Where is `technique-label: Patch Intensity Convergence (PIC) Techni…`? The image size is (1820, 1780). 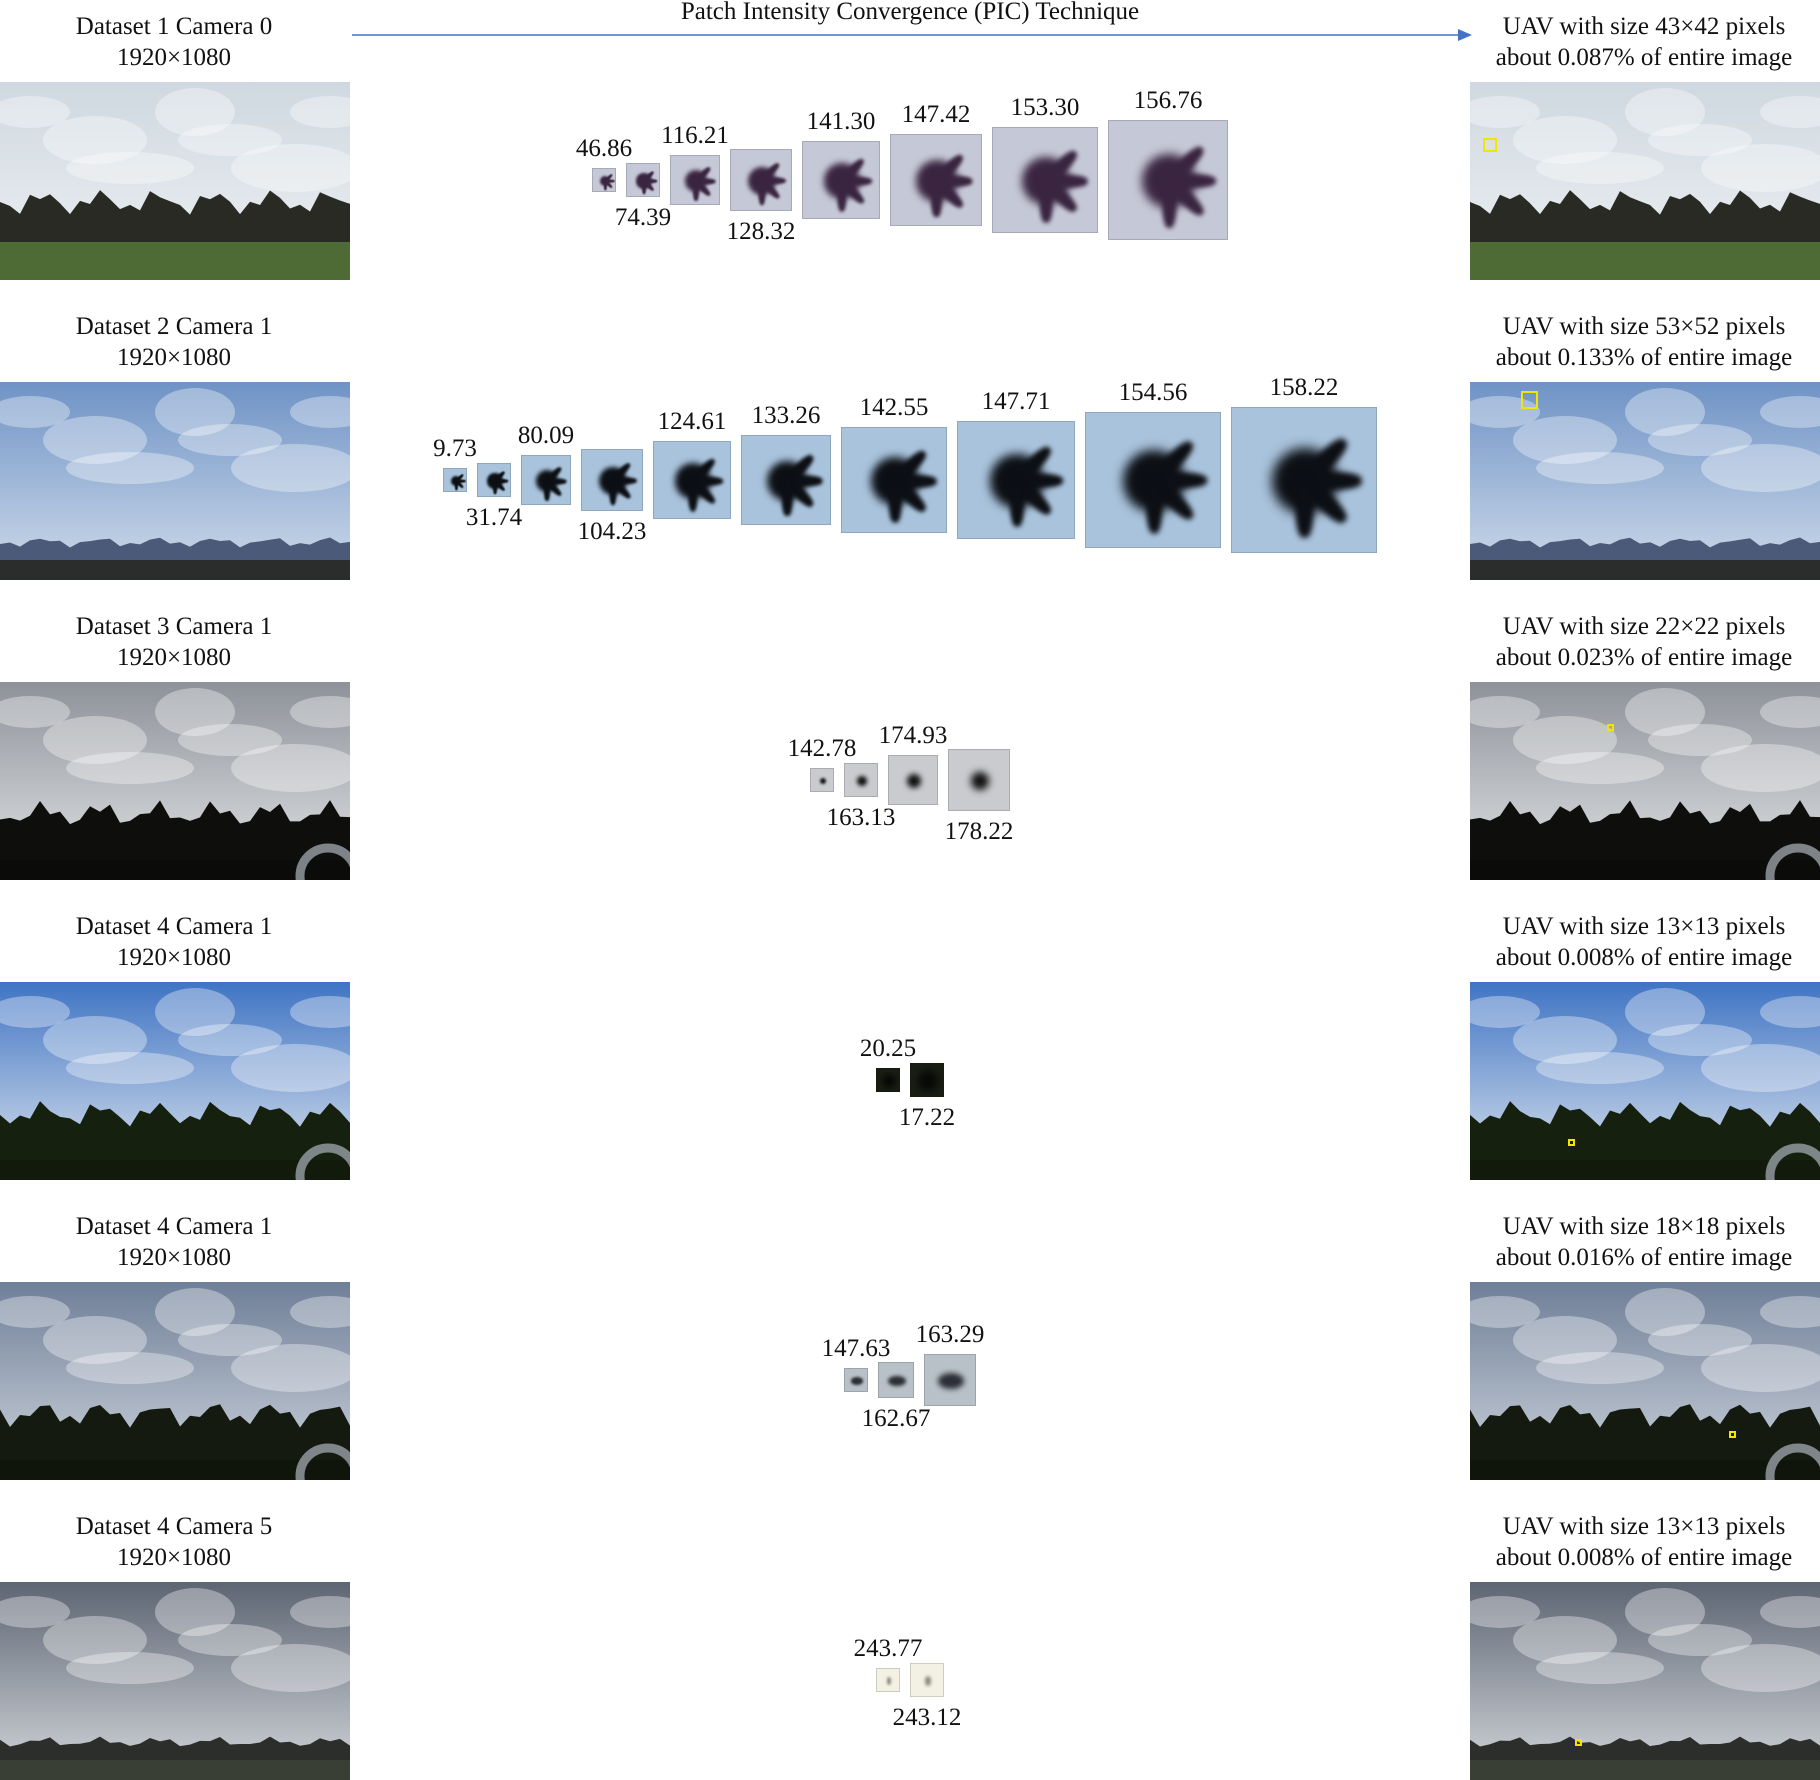
technique-label: Patch Intensity Convergence (PIC) Techni… is located at coordinates (910, 12).